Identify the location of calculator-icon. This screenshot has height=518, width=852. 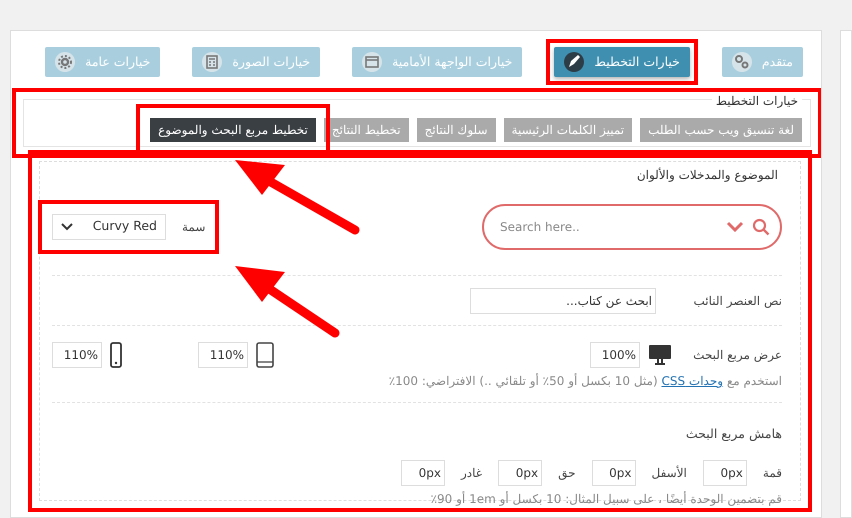
(212, 62).